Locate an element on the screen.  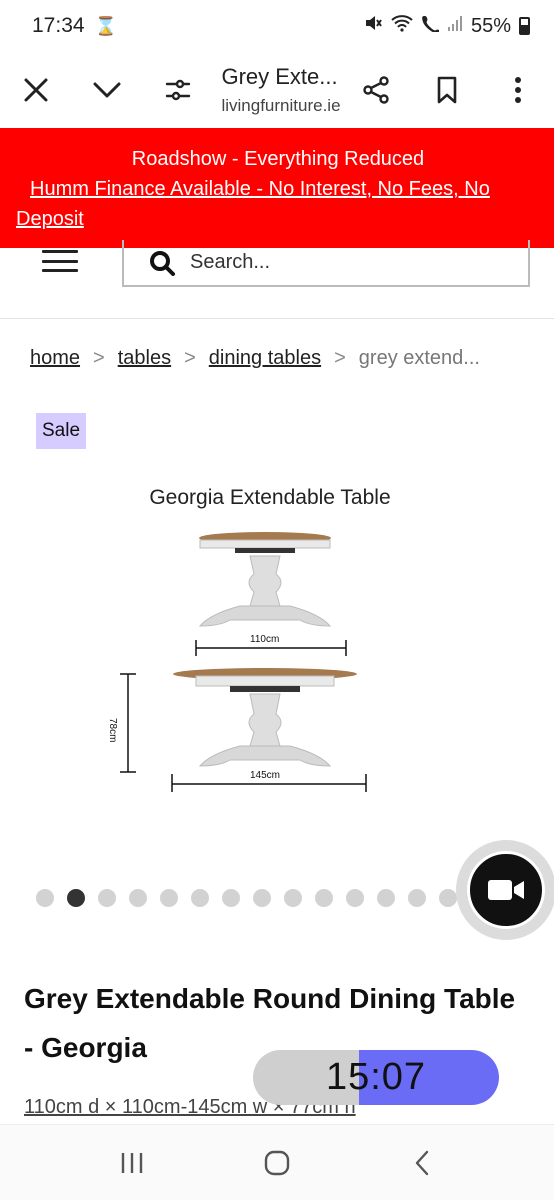
recent-apps-button is located at coordinates (132, 1163).